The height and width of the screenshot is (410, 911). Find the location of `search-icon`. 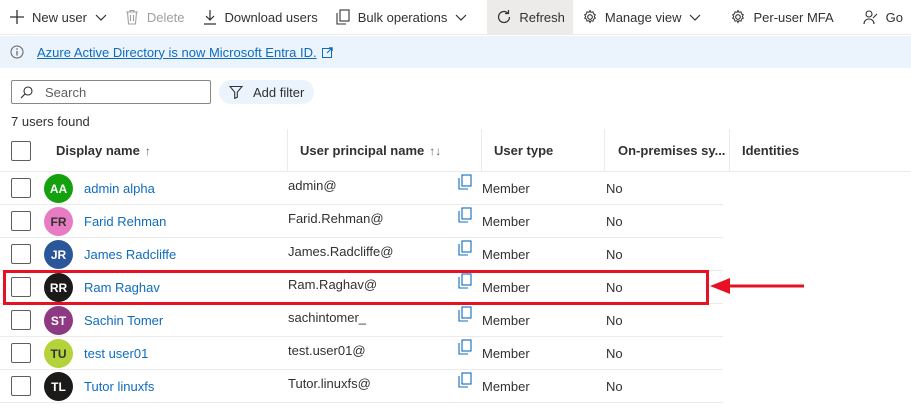

search-icon is located at coordinates (26, 92).